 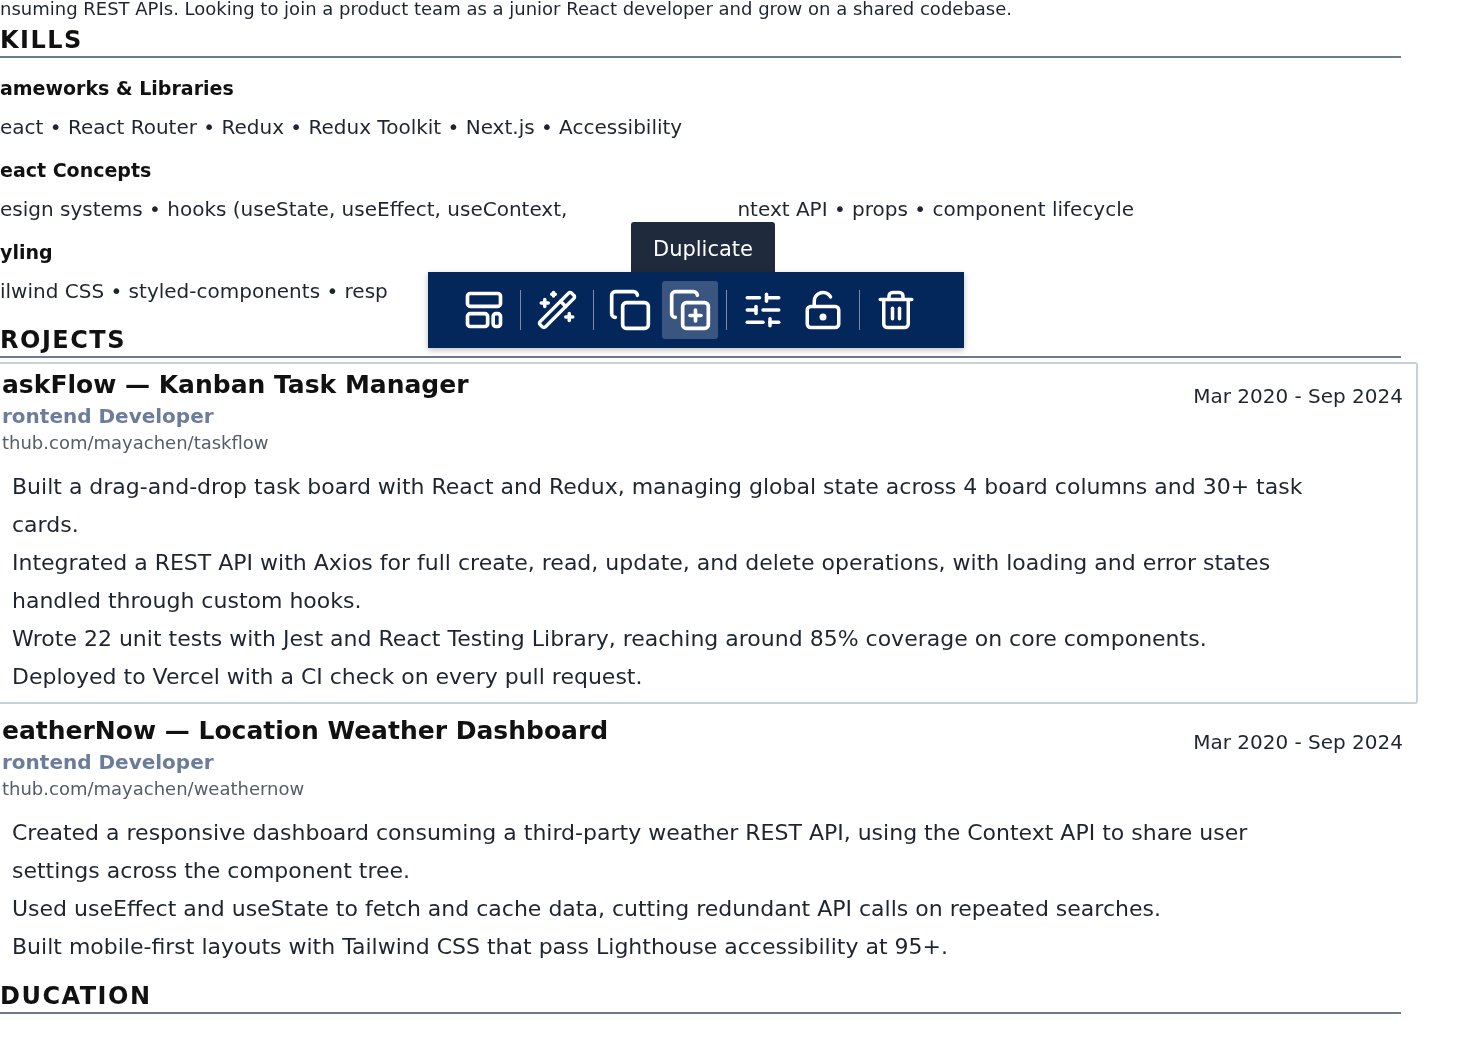 What do you see at coordinates (557, 310) in the screenshot?
I see `magic-wand-icon` at bounding box center [557, 310].